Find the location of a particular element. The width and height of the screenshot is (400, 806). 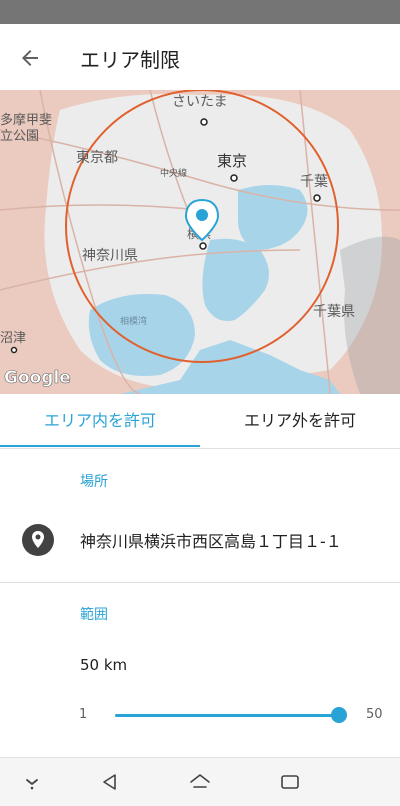

range-section-label: 範囲 is located at coordinates (94, 615).